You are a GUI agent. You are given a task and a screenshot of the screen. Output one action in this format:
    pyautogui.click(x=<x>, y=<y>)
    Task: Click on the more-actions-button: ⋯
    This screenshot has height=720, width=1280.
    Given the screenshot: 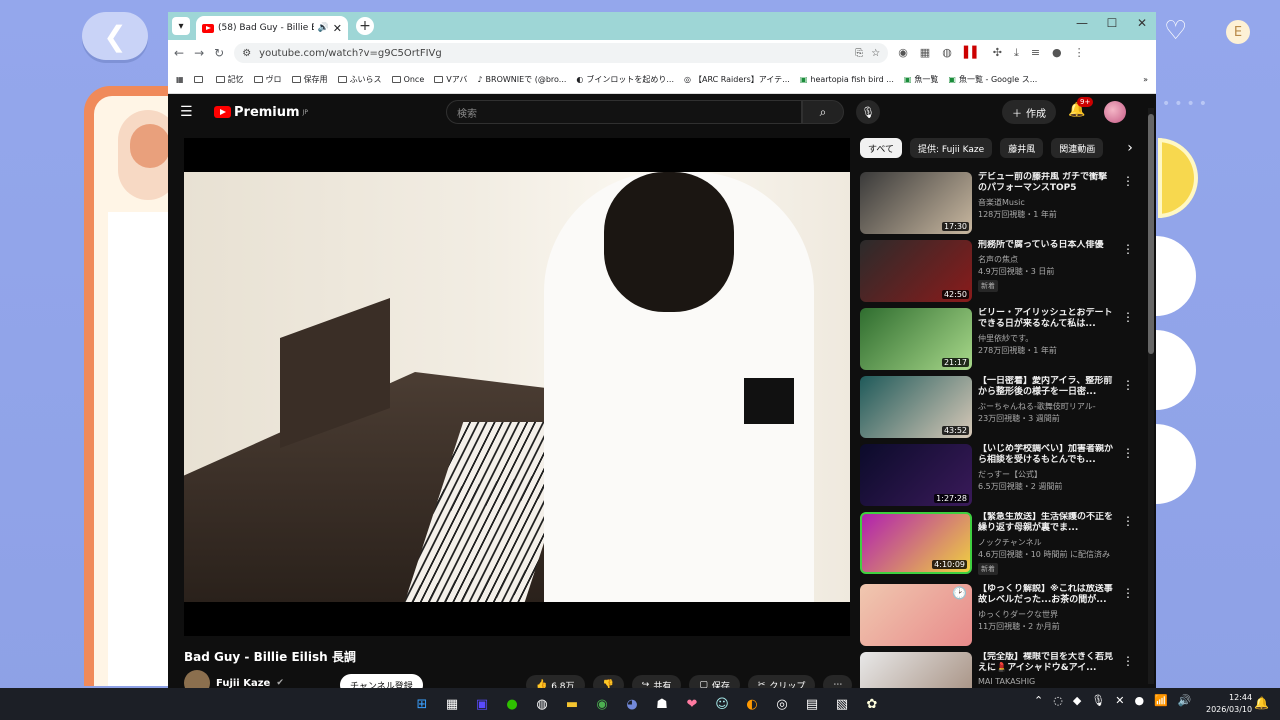 What is the action you would take?
    pyautogui.click(x=838, y=681)
    